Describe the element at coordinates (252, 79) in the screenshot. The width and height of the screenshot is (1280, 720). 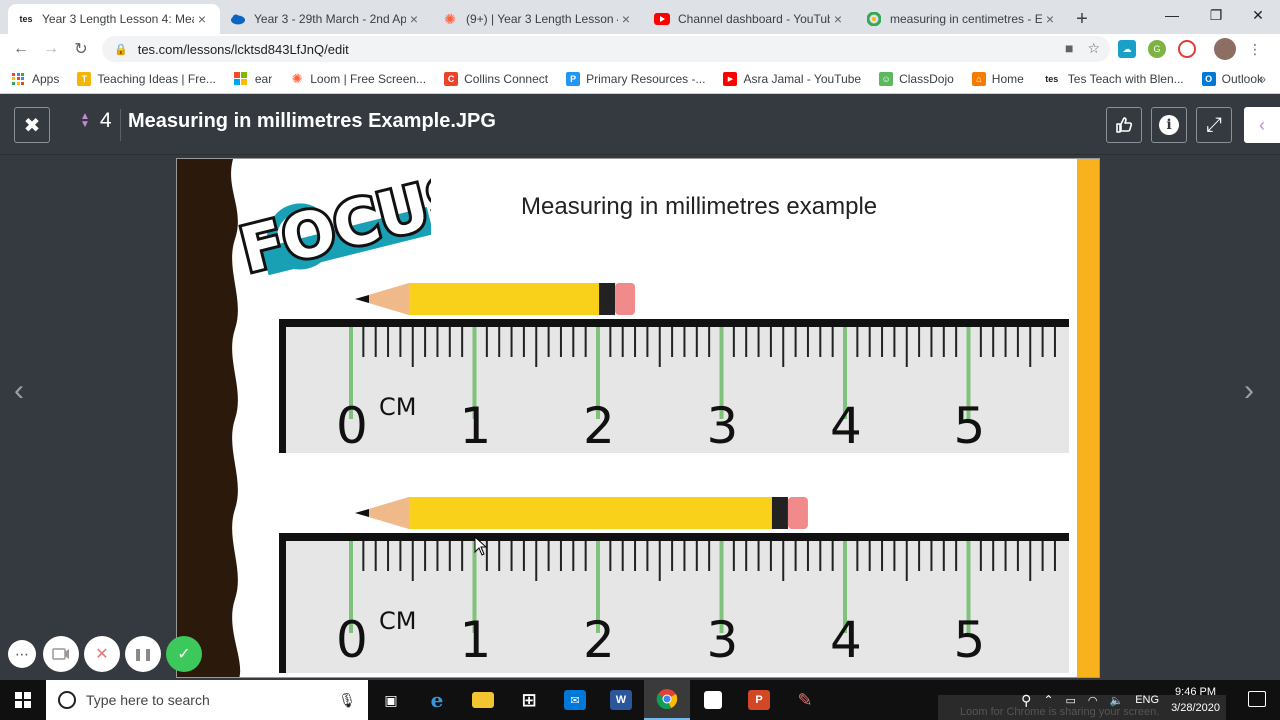
I see `bookmark-ear: ear` at that location.